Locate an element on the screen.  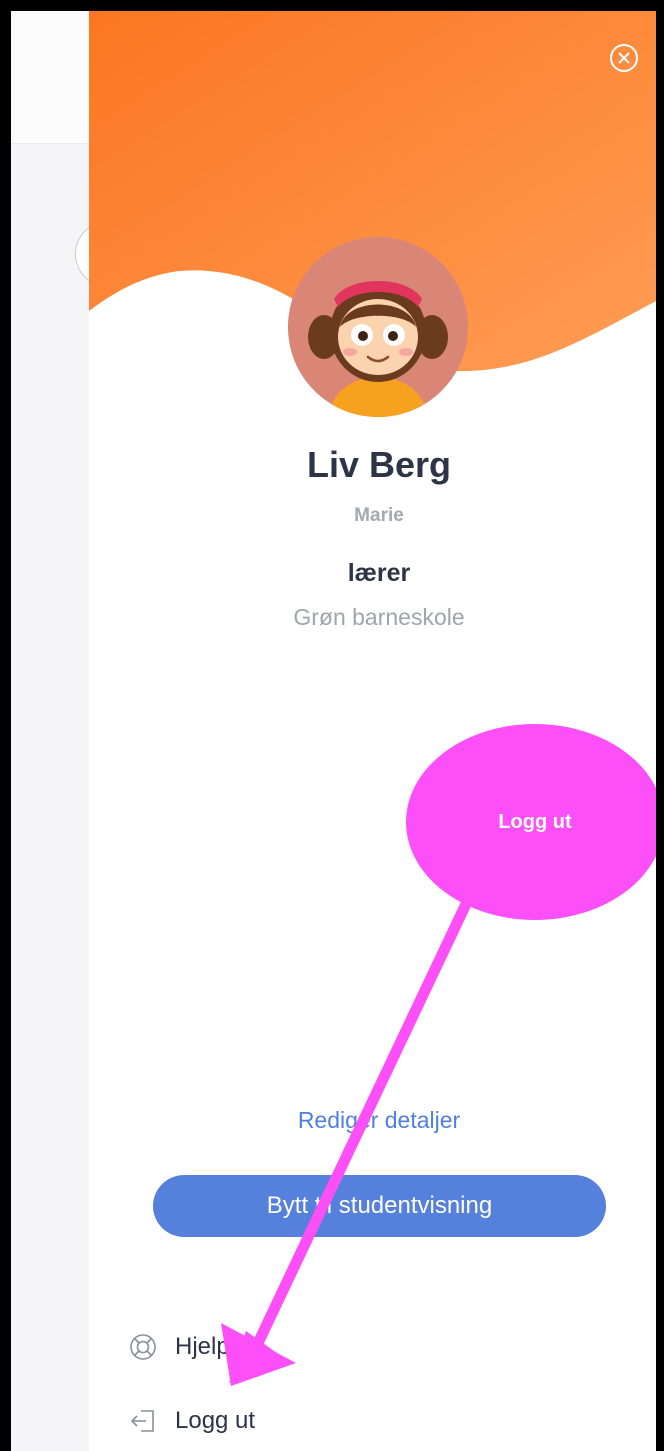
avatar is located at coordinates (378, 327).